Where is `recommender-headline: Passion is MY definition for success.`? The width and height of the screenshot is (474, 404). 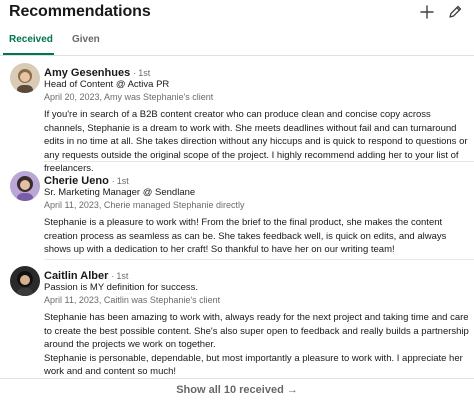
recommender-headline: Passion is MY definition for success. is located at coordinates (121, 287).